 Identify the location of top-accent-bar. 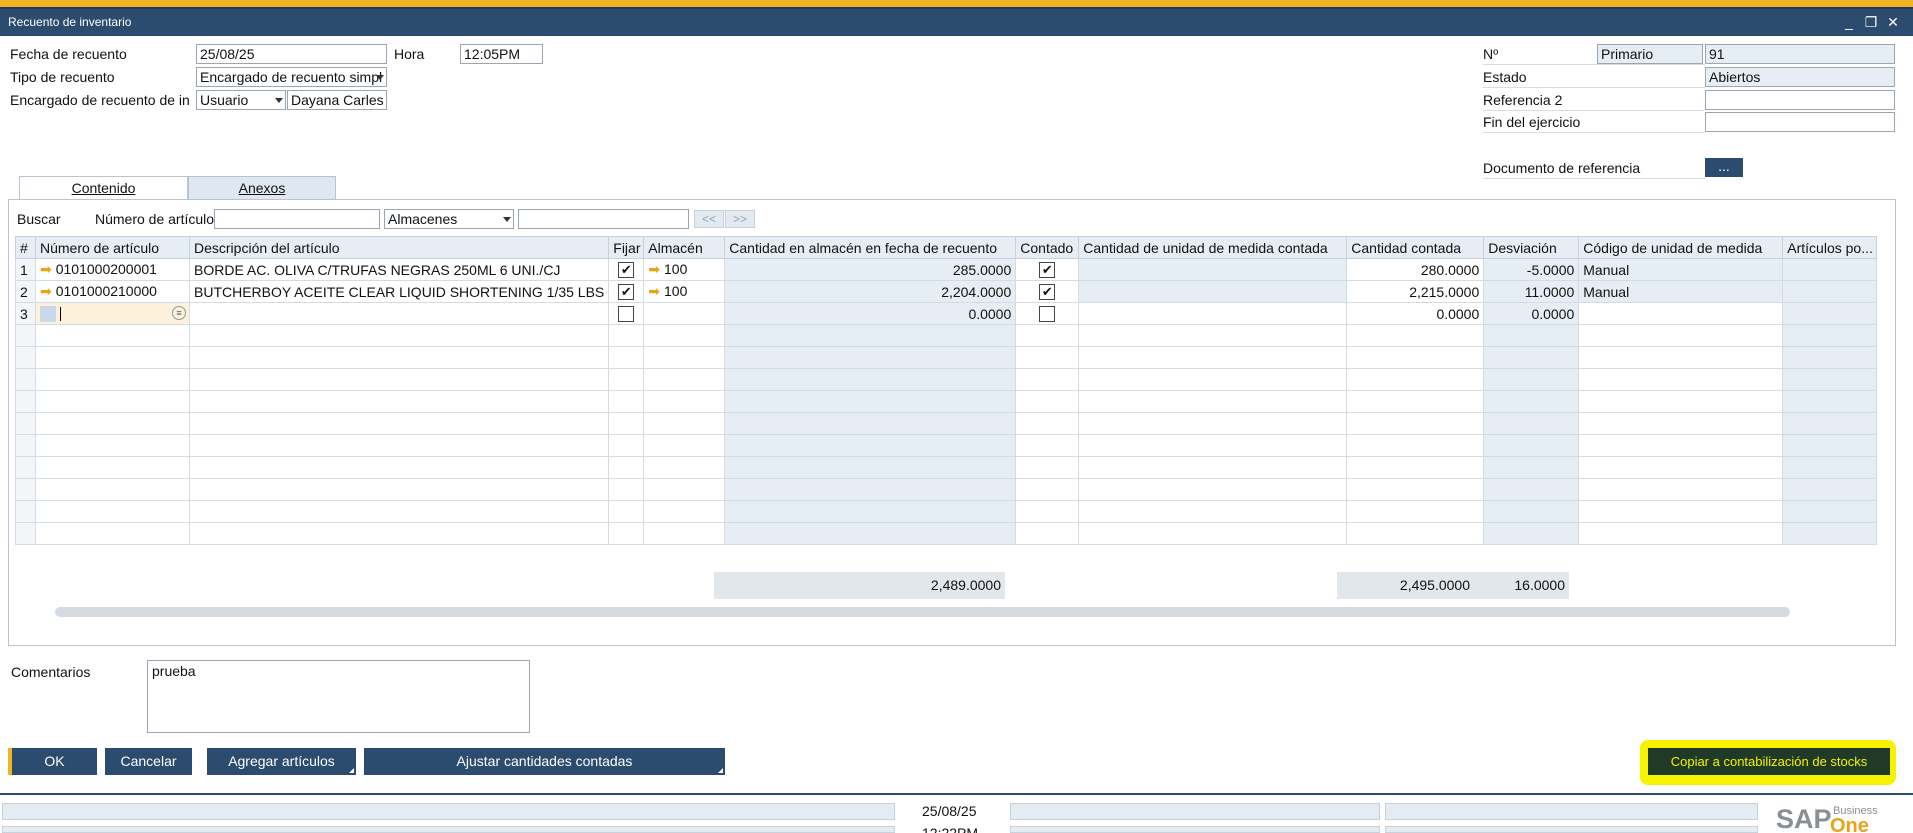
(956, 4).